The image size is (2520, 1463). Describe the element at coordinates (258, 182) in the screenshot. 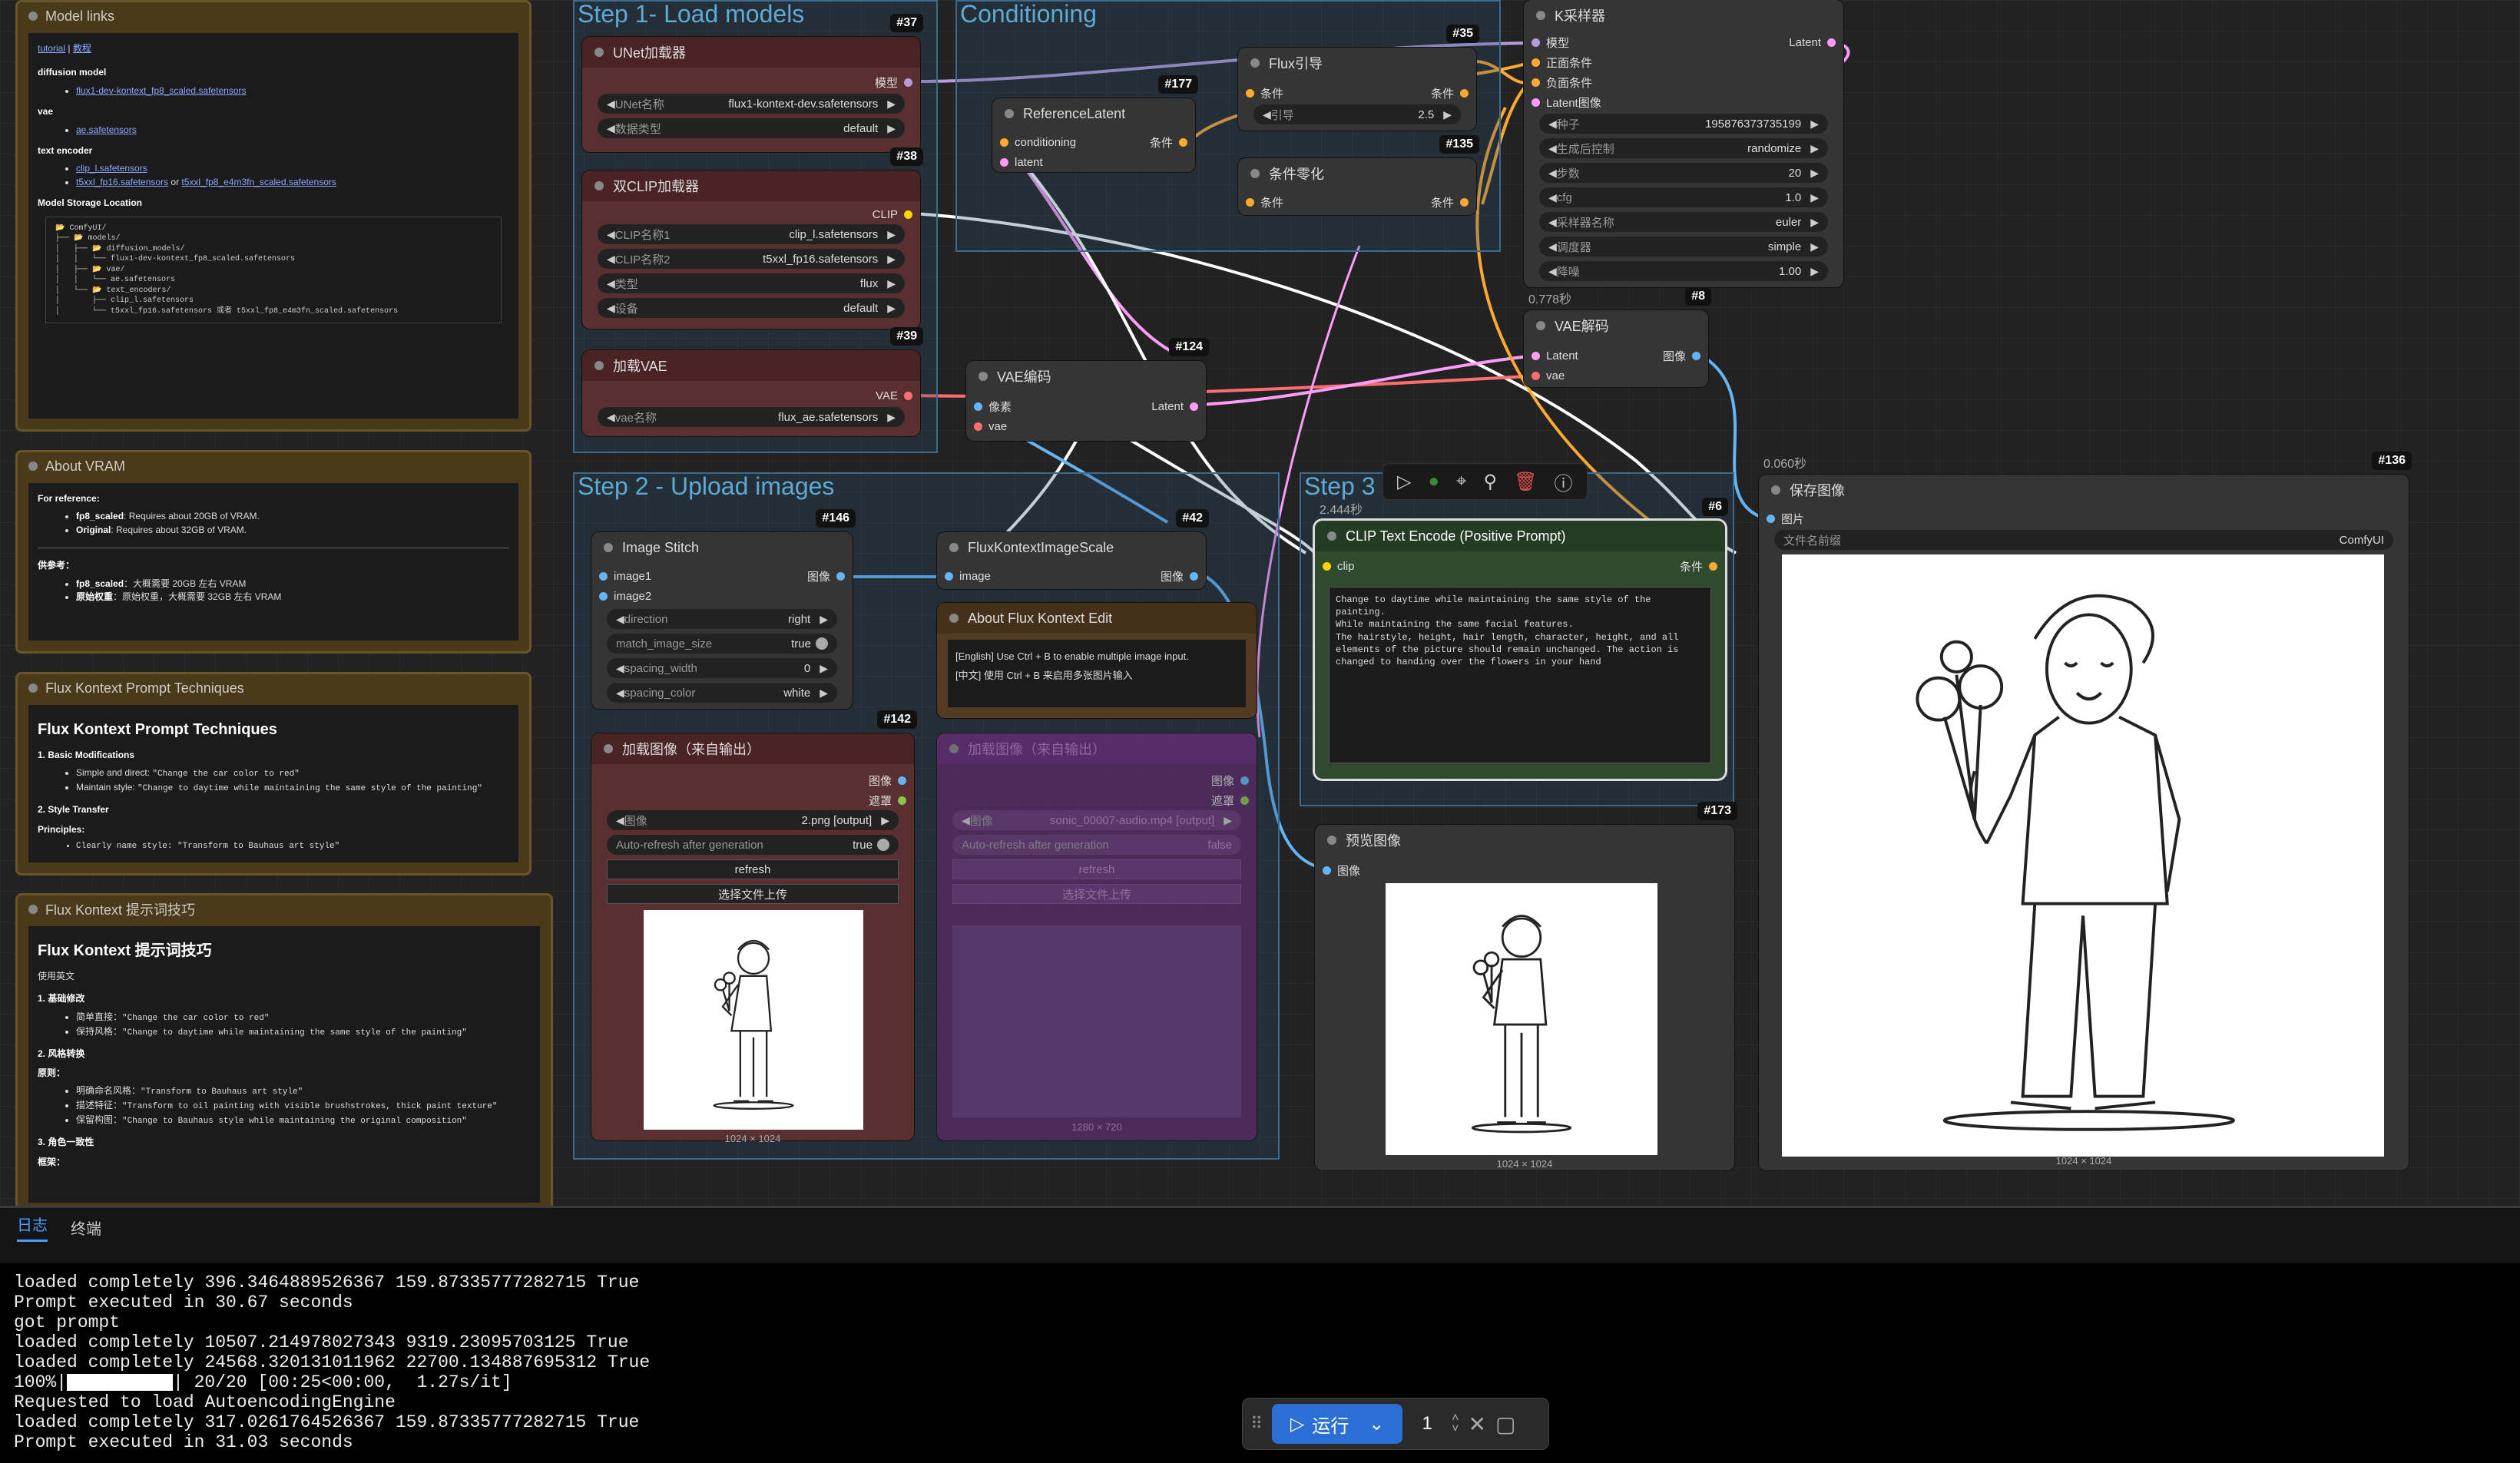

I see `t5xxl-fp8-link: t5xxl_fp8_e4m3fn_scaled.safetensors` at that location.